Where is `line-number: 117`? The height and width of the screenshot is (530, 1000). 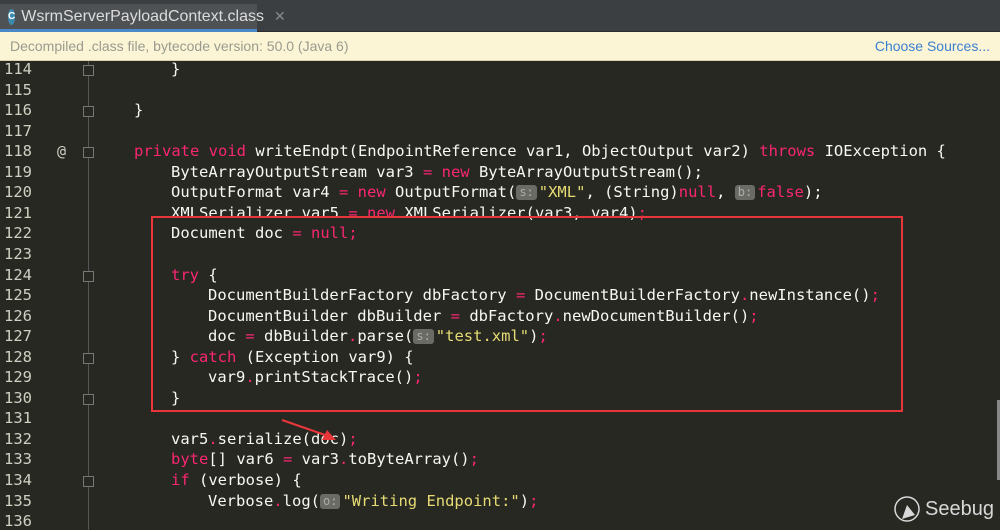 line-number: 117 is located at coordinates (18, 130).